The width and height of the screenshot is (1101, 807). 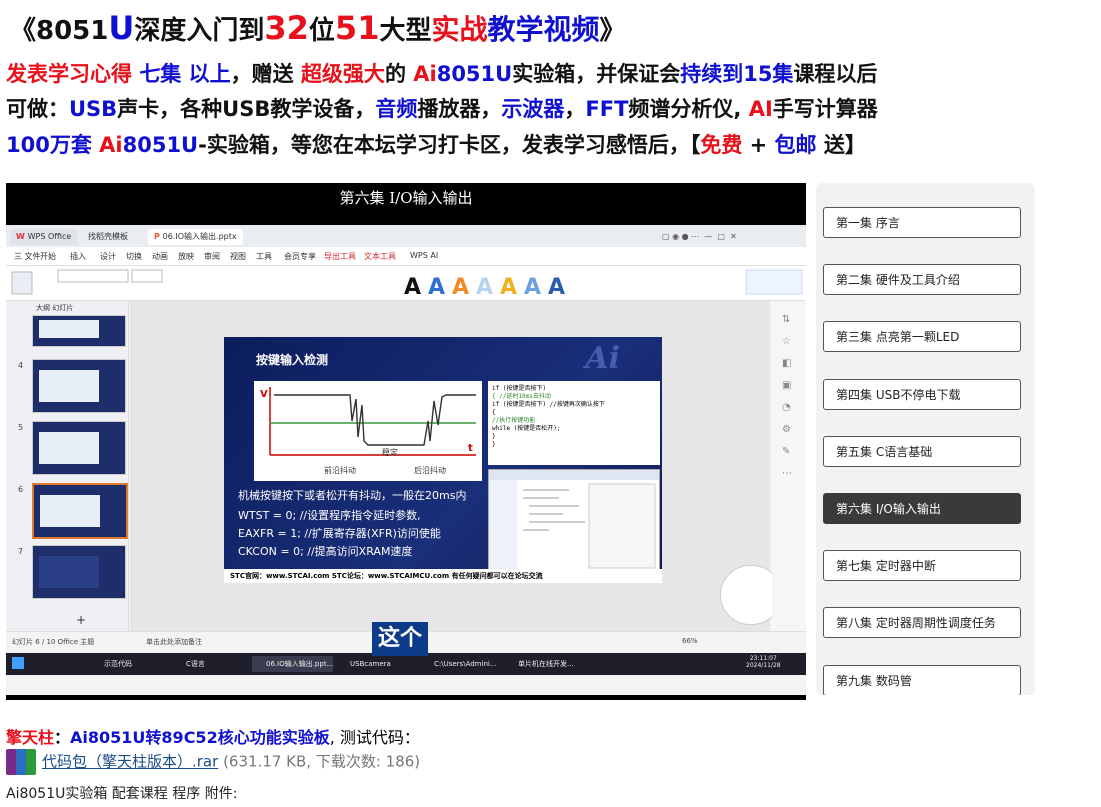 I want to click on menu-item: 会员专享, so click(x=300, y=256).